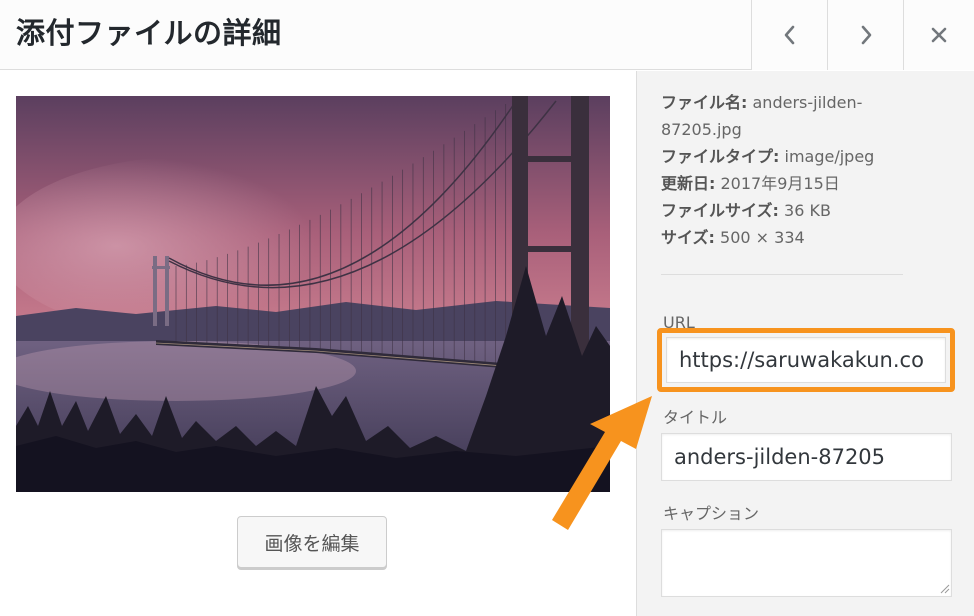 Image resolution: width=974 pixels, height=616 pixels. I want to click on updated-value: 2017年9月15日, so click(780, 183).